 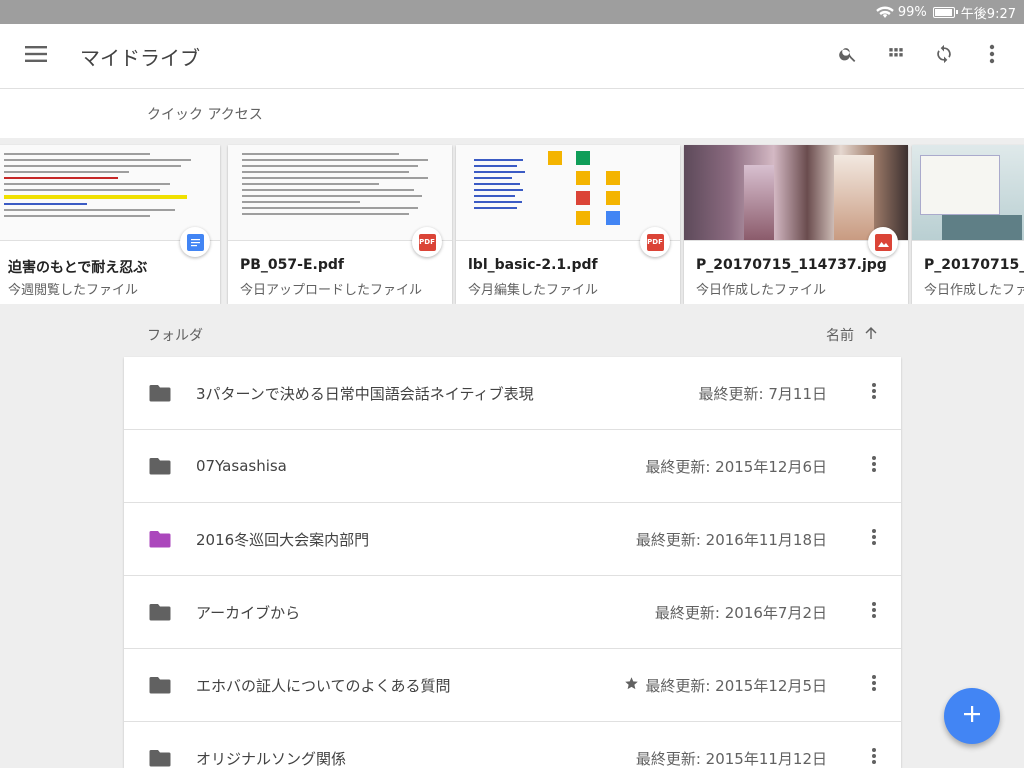 What do you see at coordinates (205, 115) in the screenshot?
I see `quick-access-label: クイック アクセス` at bounding box center [205, 115].